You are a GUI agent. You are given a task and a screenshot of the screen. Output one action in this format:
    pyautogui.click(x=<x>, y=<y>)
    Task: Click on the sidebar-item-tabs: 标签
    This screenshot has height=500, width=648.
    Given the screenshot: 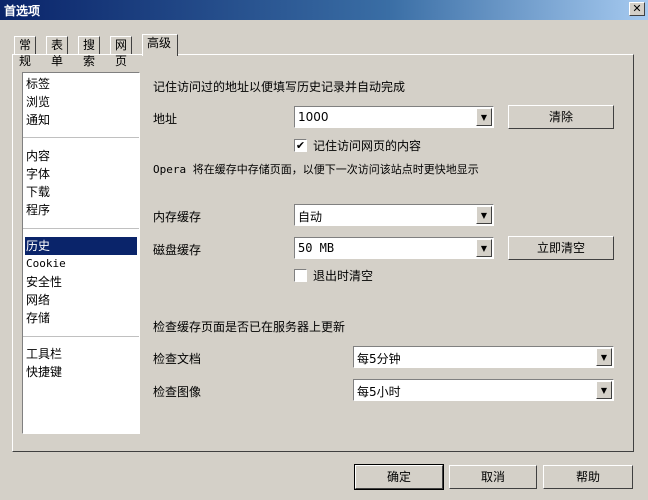 What is the action you would take?
    pyautogui.click(x=81, y=84)
    